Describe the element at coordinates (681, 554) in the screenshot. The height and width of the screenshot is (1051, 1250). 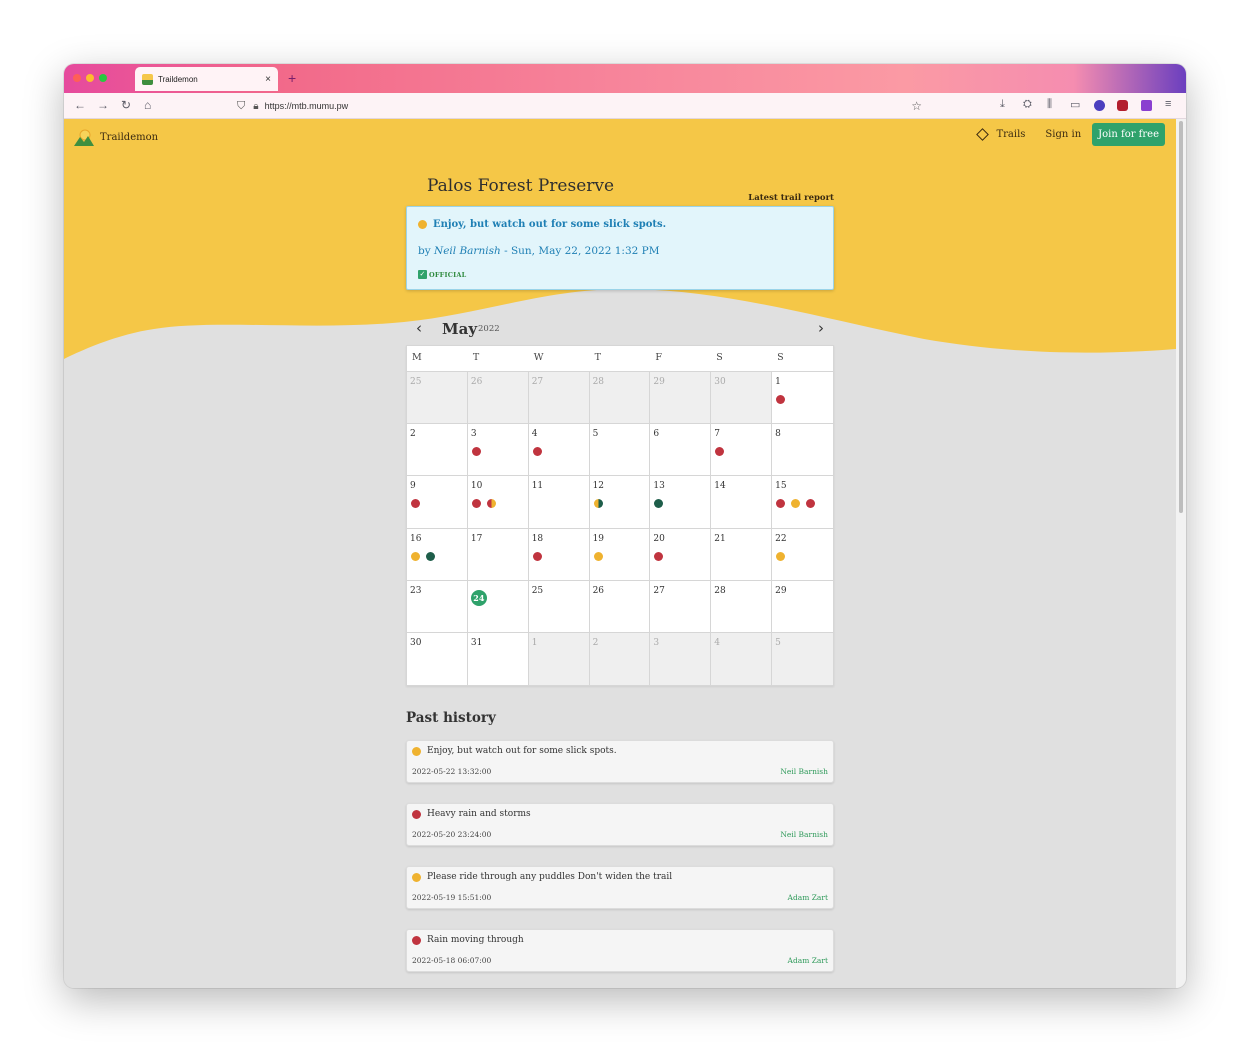
I see `calendar-day: 20` at that location.